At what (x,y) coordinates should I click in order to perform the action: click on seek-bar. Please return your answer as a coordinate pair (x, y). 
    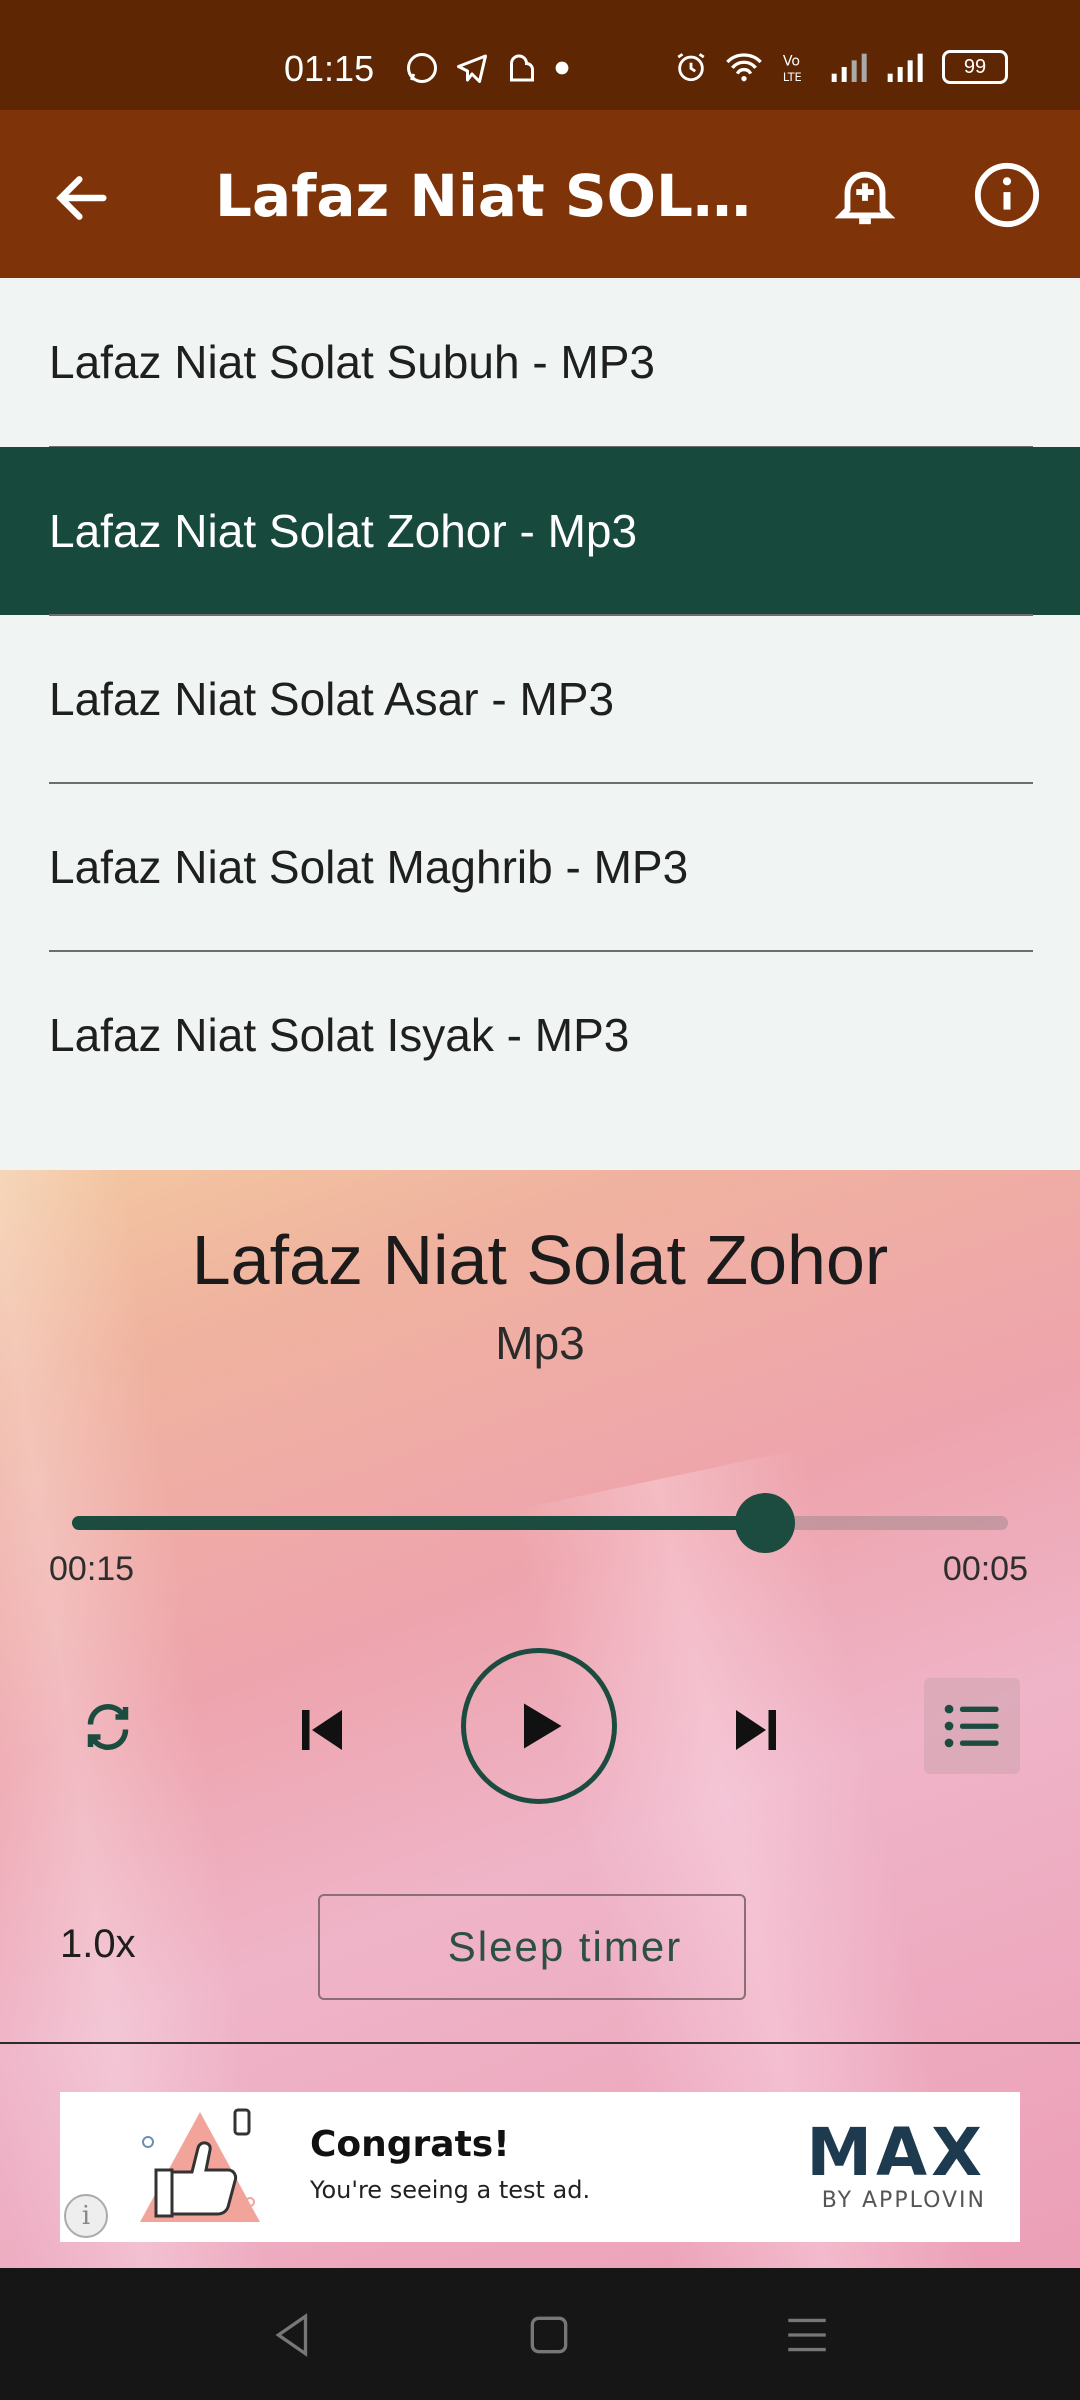
    Looking at the image, I should click on (540, 1523).